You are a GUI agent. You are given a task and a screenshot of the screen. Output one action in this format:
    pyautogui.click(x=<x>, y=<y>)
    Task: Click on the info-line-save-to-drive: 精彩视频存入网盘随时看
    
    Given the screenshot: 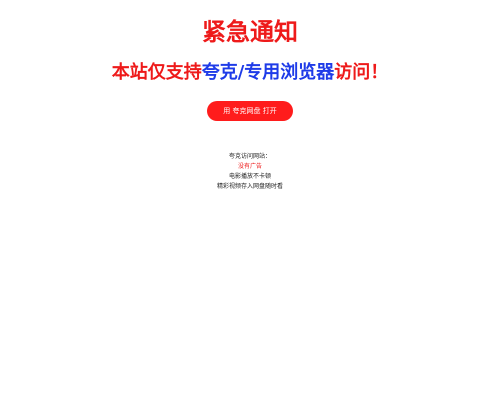 What is the action you would take?
    pyautogui.click(x=249, y=186)
    